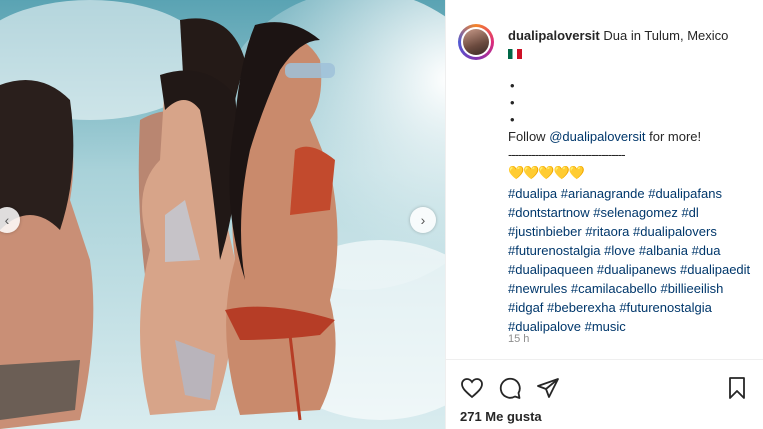  Describe the element at coordinates (501, 416) in the screenshot. I see `likes-count: 271 Me gusta` at that location.